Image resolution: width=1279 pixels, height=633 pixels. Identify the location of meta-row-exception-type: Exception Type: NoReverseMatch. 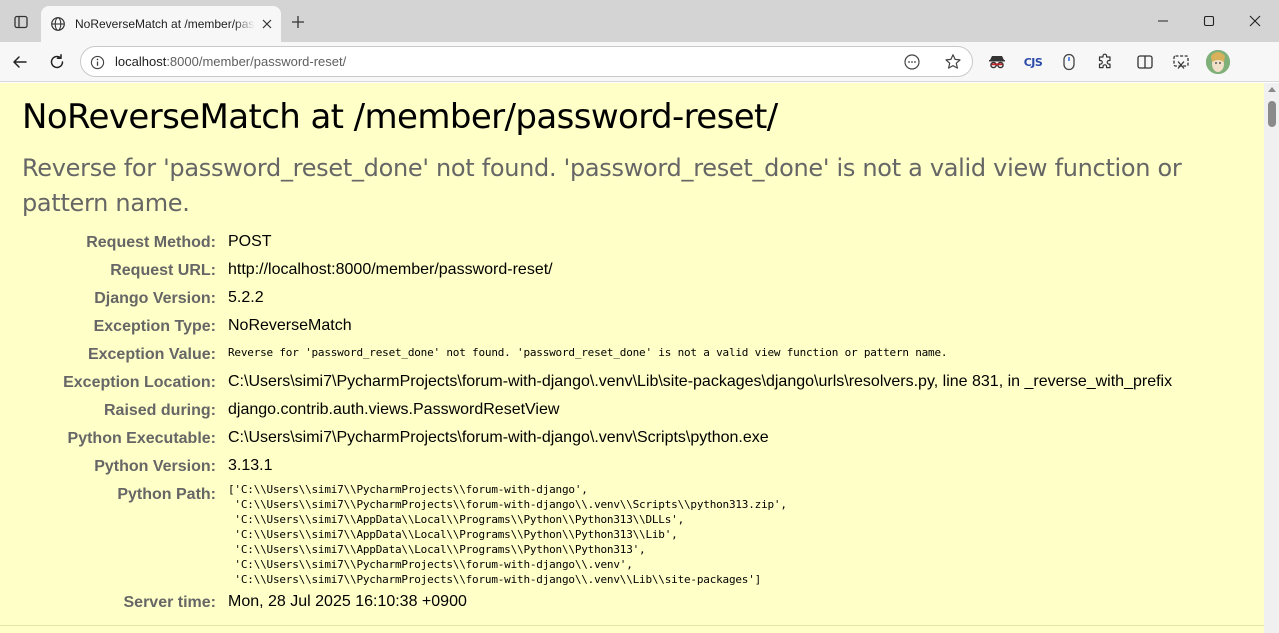
(632, 326).